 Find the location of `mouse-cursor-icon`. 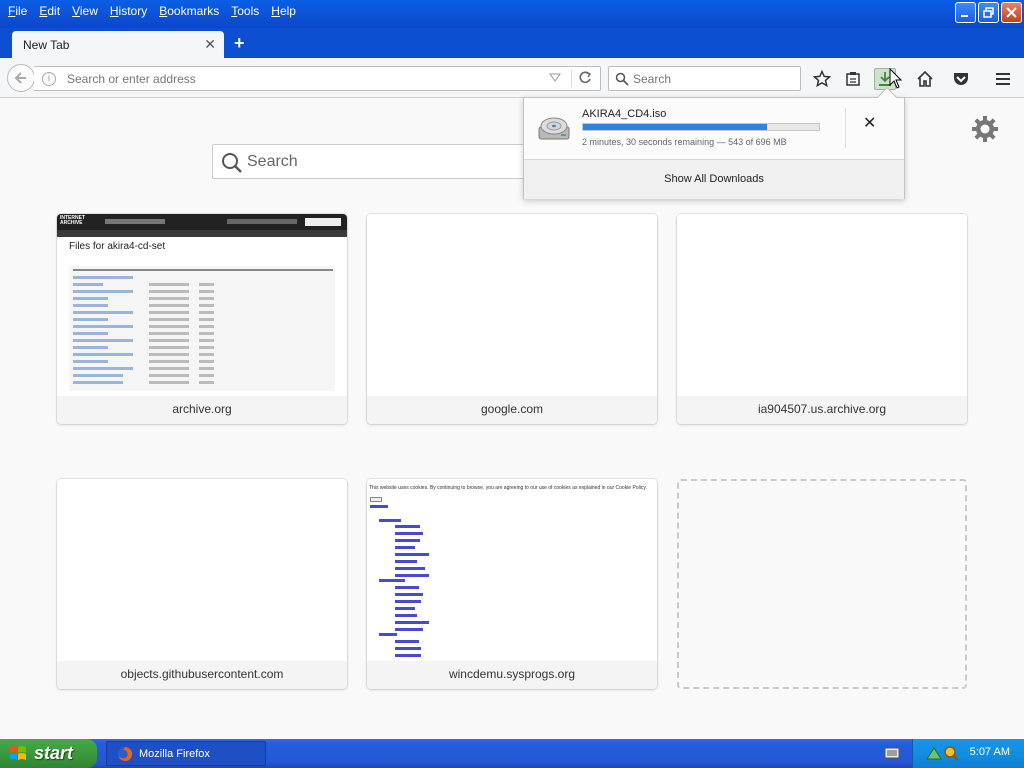

mouse-cursor-icon is located at coordinates (896, 78).